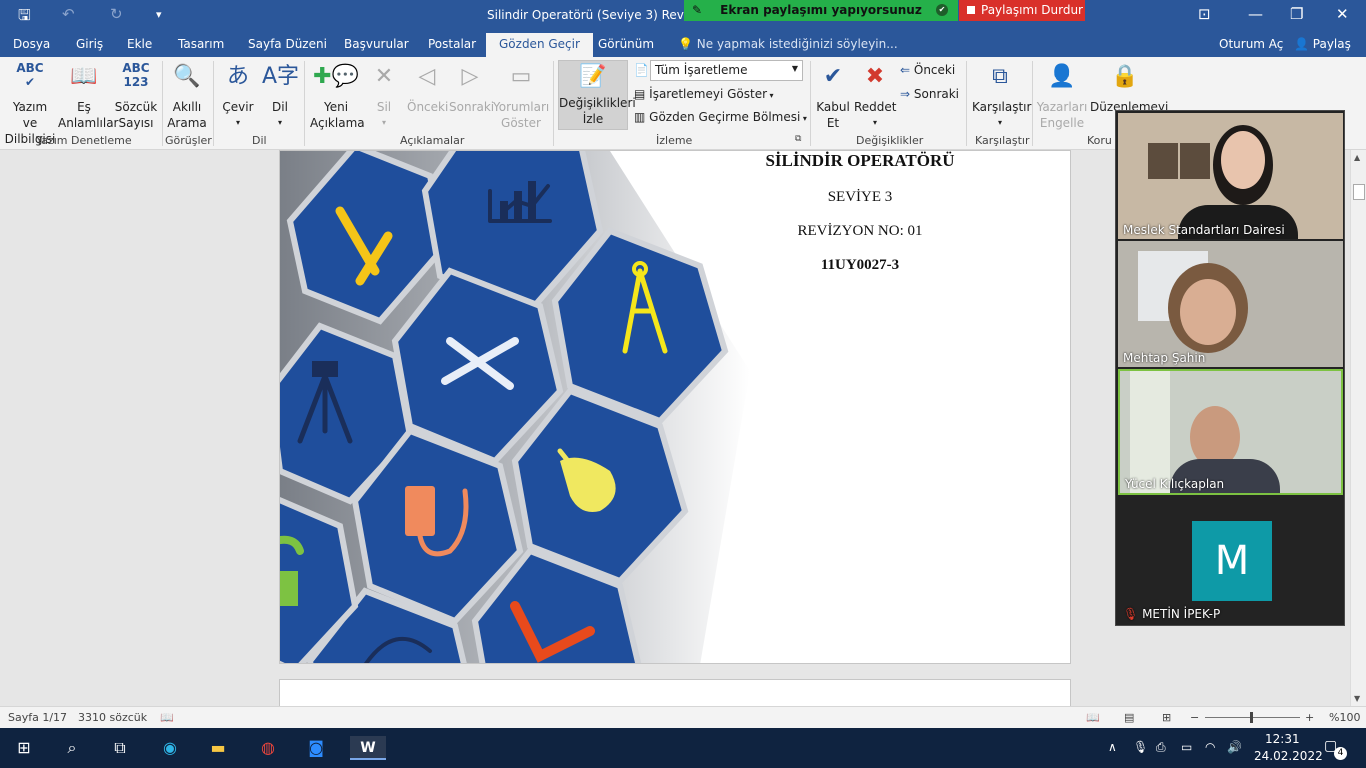 This screenshot has height=768, width=1366. I want to click on accept-button: ✔ Kabul Et, so click(833, 96).